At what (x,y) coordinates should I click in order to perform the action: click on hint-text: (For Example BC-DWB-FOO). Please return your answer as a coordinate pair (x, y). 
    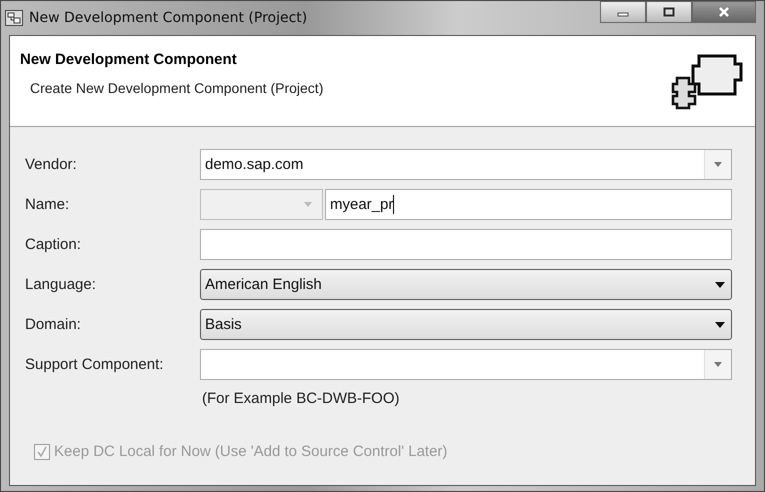
    Looking at the image, I should click on (301, 398).